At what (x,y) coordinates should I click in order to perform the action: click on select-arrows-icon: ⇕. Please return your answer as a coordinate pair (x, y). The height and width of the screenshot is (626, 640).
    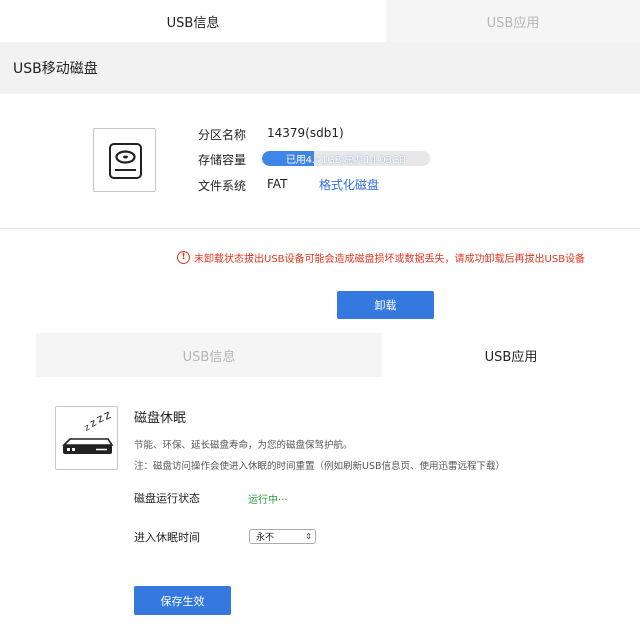
    Looking at the image, I should click on (308, 536).